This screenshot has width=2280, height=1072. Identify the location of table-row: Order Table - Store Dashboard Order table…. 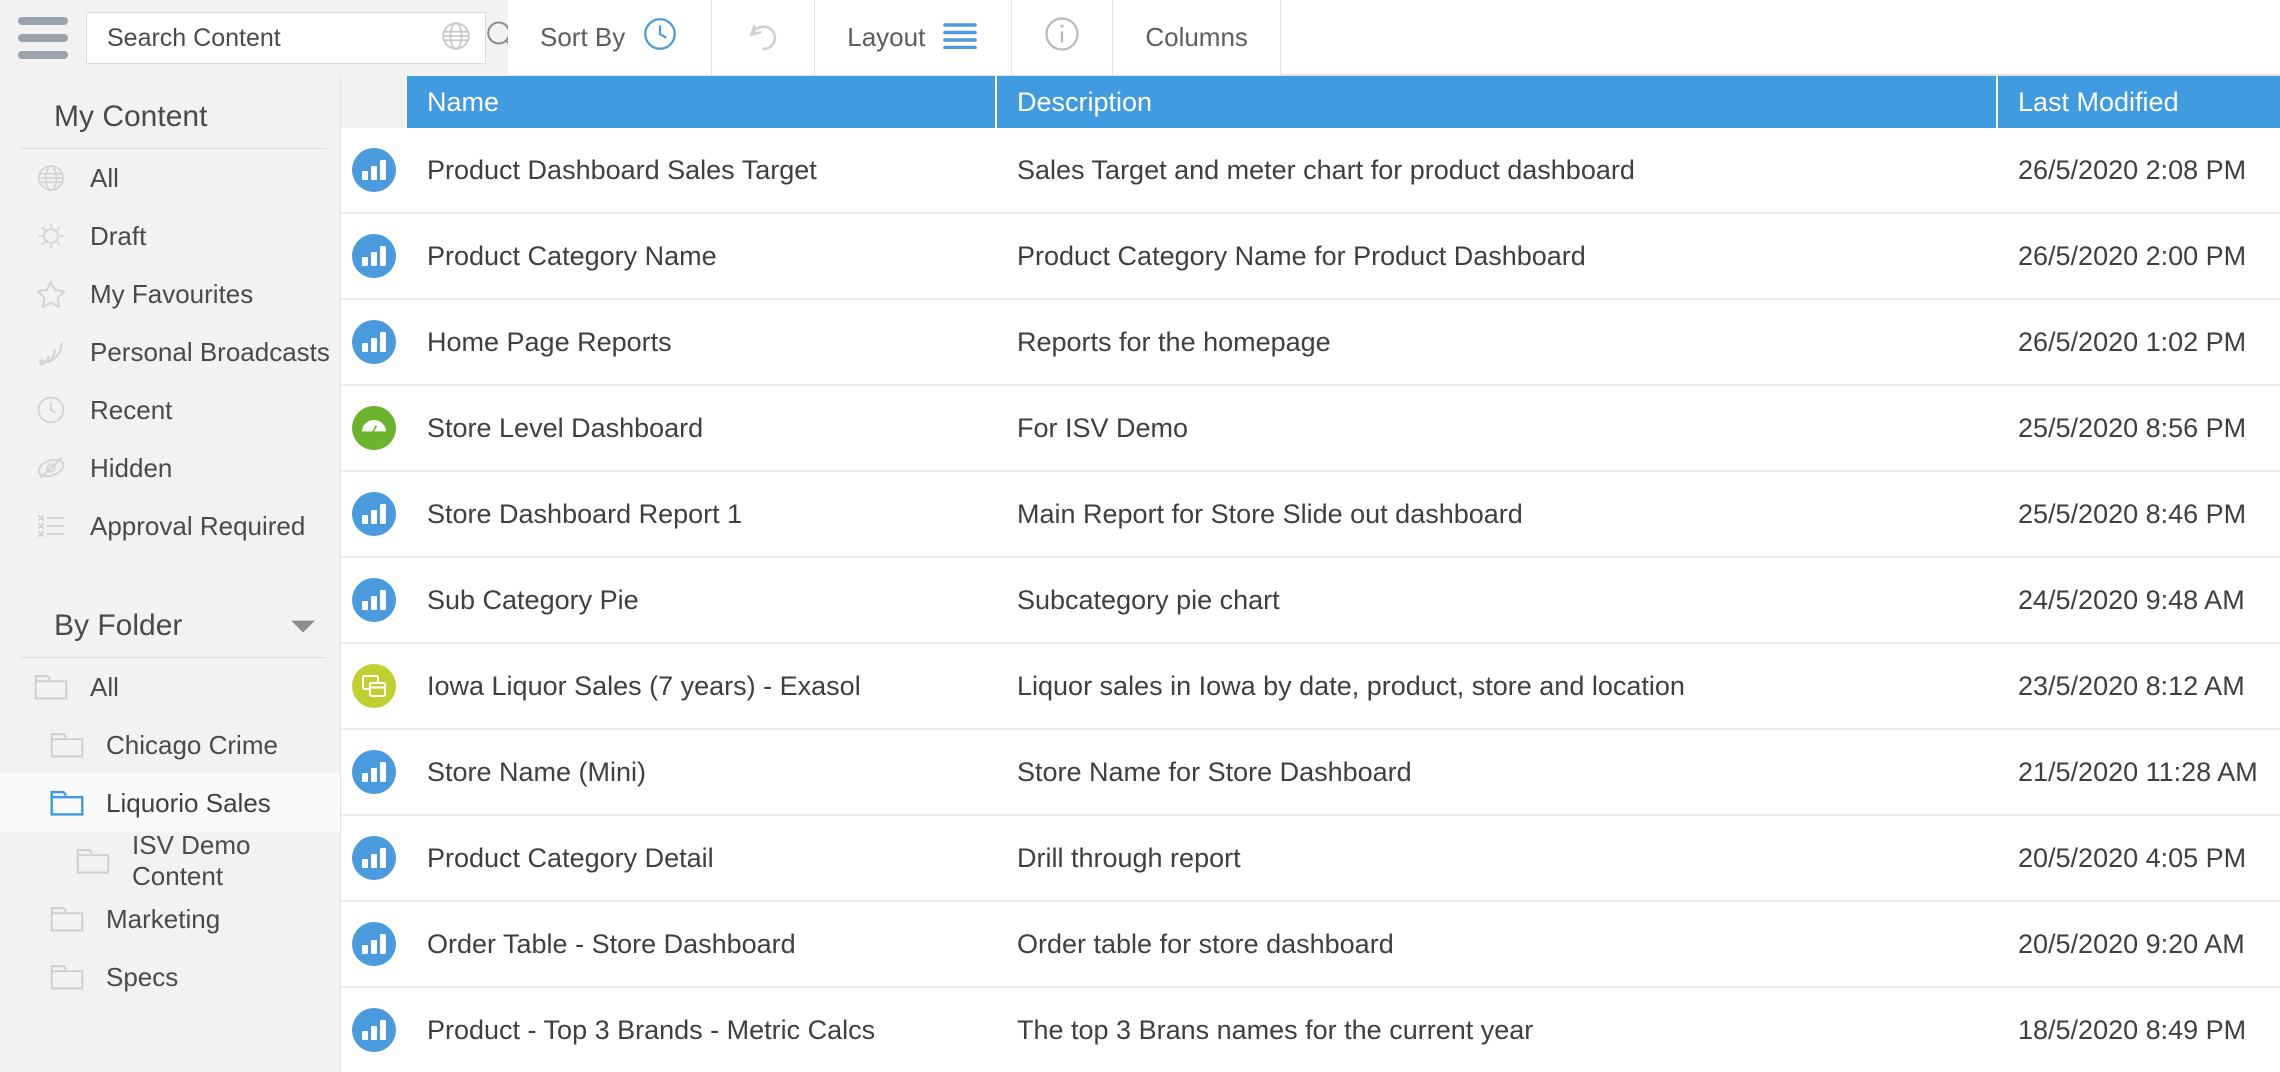
(1310, 945).